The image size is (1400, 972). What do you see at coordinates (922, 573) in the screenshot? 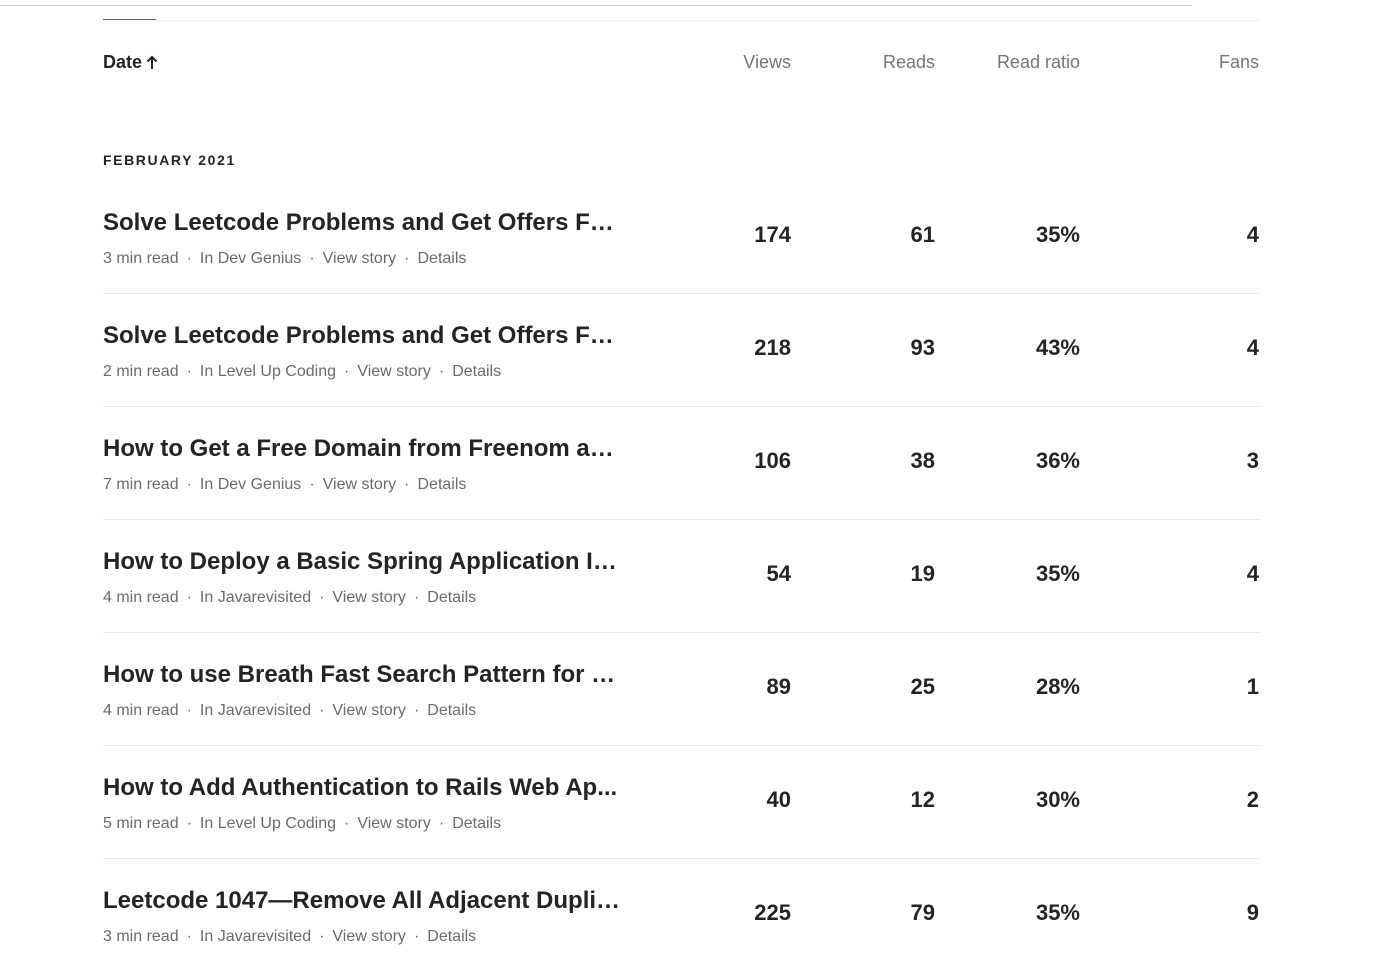
I see `reads-count: 19` at bounding box center [922, 573].